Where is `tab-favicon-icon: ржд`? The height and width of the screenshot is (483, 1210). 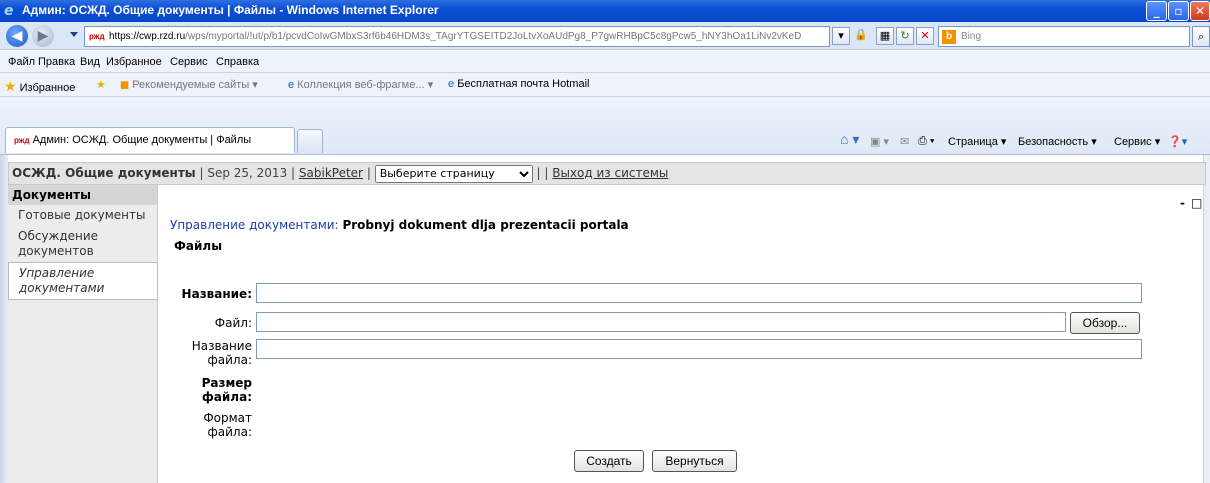 tab-favicon-icon: ржд is located at coordinates (22, 140).